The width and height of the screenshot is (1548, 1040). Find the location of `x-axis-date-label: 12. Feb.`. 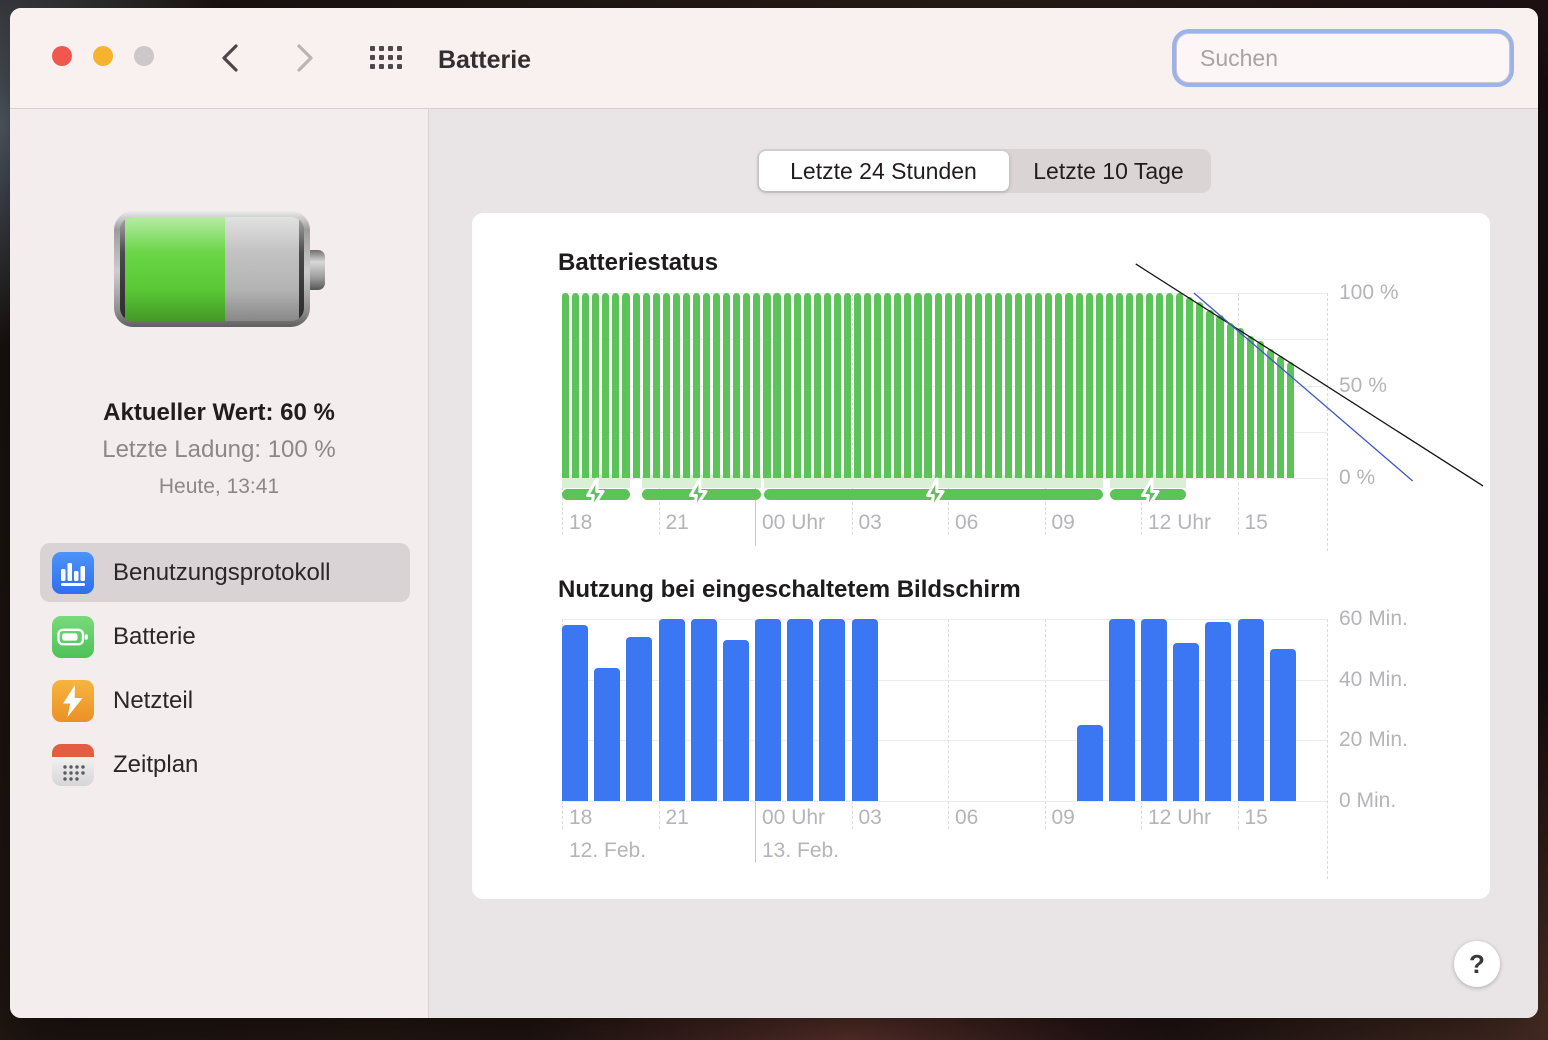

x-axis-date-label: 12. Feb. is located at coordinates (608, 850).